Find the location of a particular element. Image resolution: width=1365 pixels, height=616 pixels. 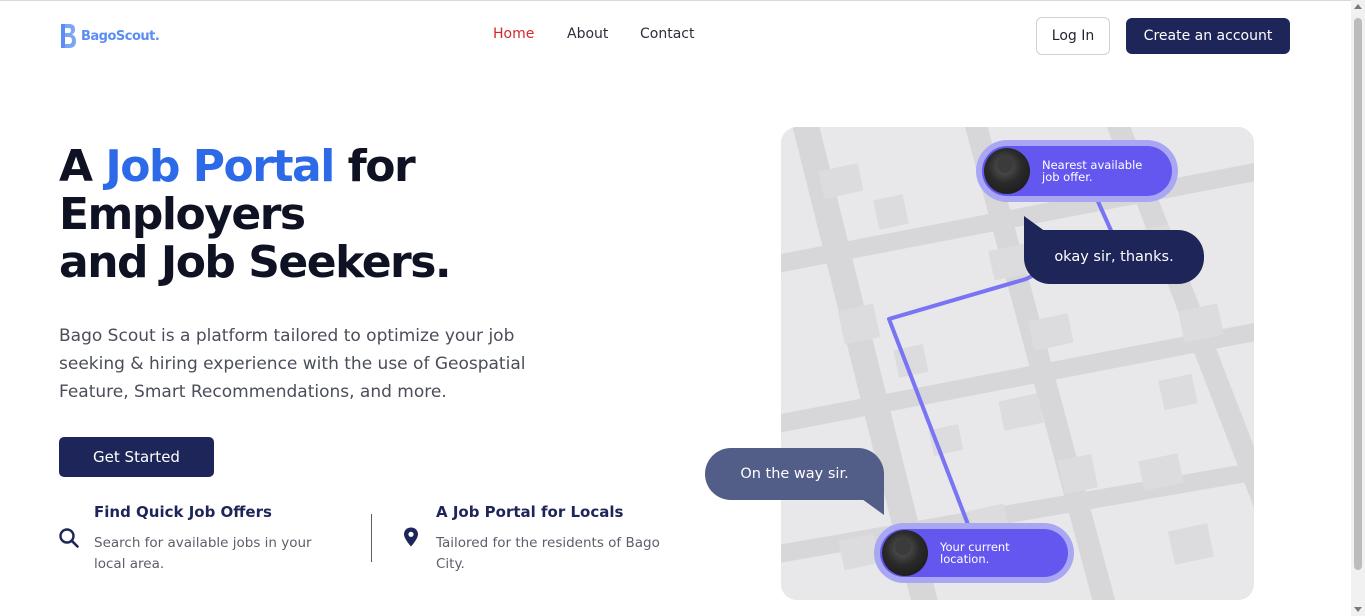

origin-pin: Your current location. is located at coordinates (974, 553).